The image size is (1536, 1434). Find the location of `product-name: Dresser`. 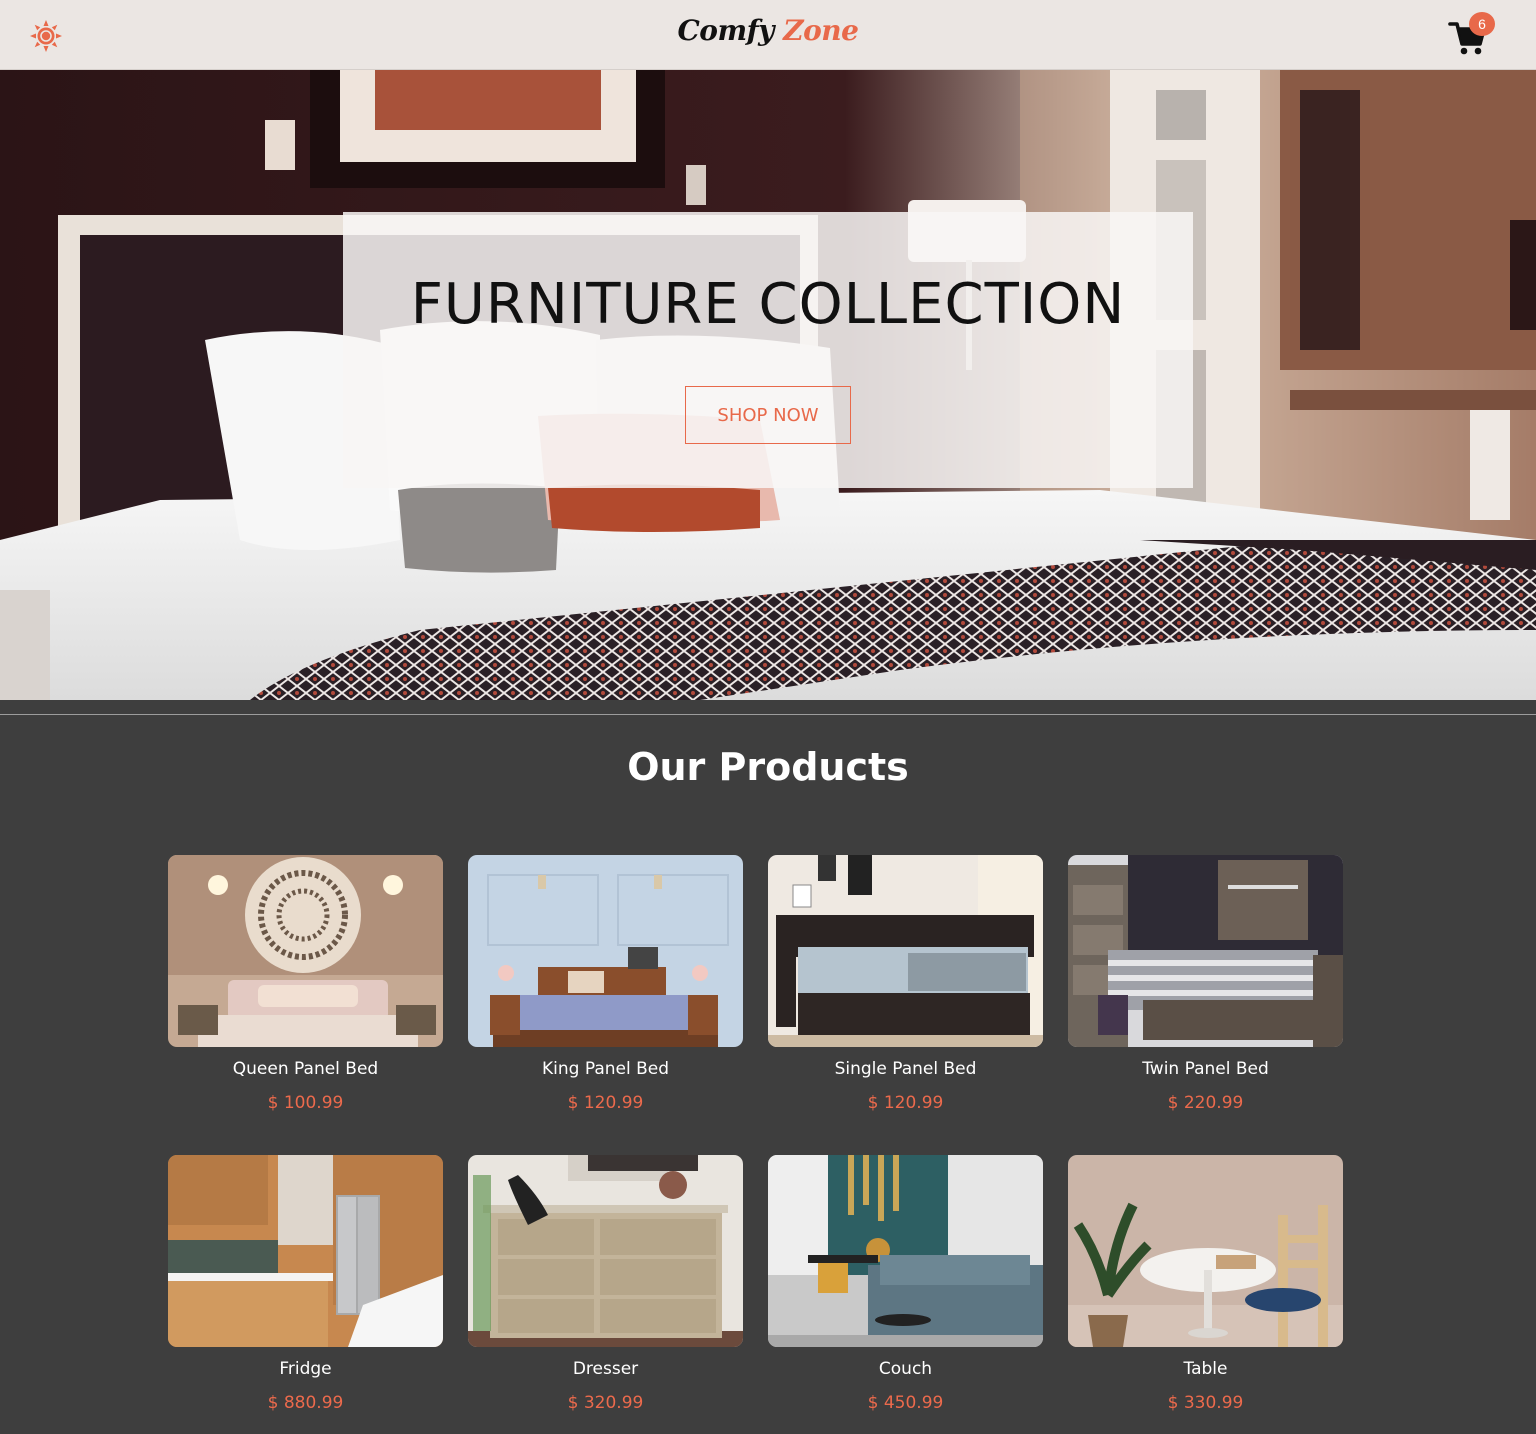

product-name: Dresser is located at coordinates (605, 1369).